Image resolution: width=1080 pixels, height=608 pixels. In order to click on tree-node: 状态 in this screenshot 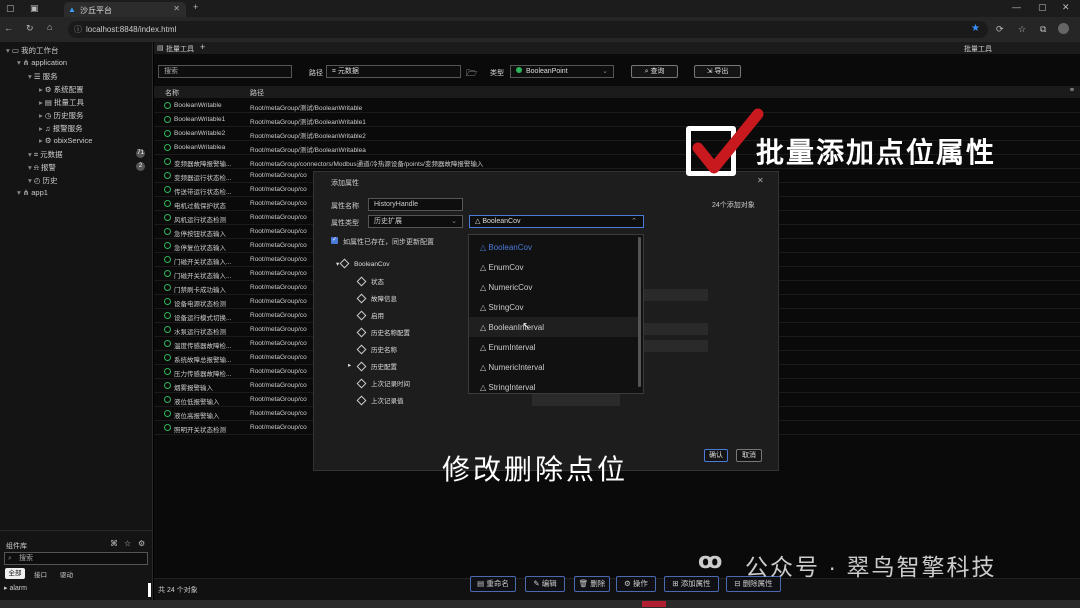, I will do `click(370, 281)`.